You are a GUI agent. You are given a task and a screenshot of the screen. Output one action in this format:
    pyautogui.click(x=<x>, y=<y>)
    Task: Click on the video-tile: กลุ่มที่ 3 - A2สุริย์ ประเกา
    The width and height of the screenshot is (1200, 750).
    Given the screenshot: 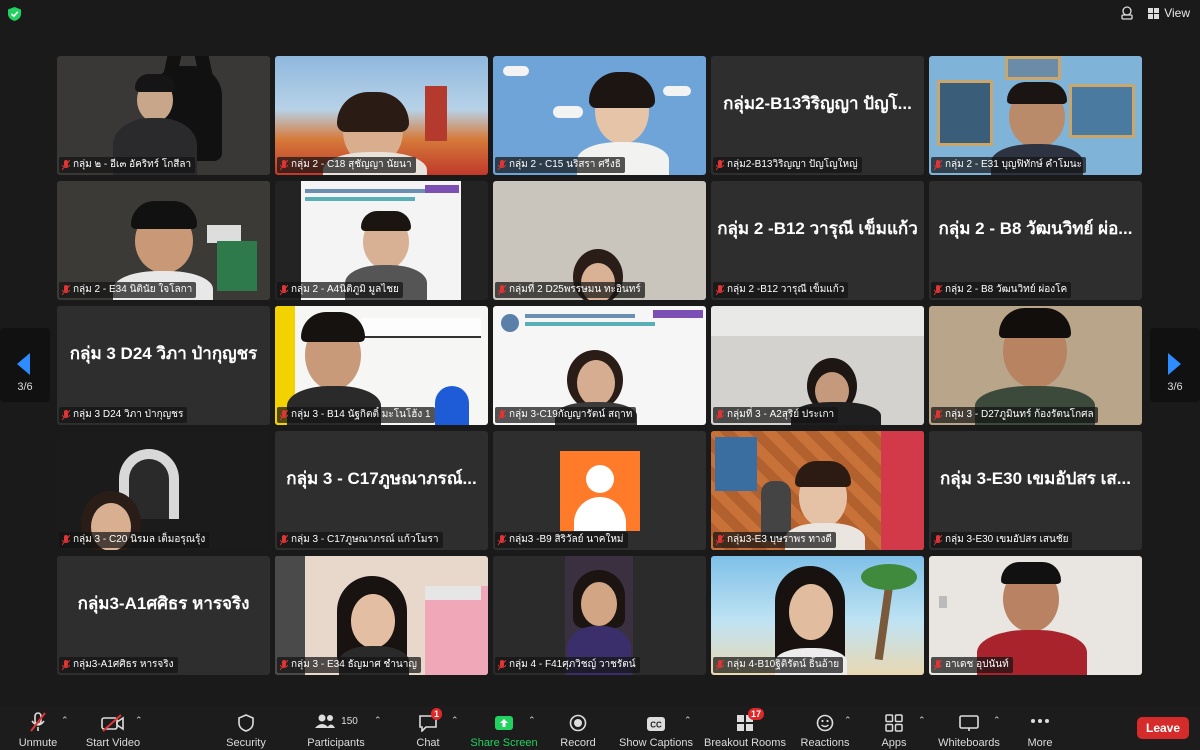 What is the action you would take?
    pyautogui.click(x=817, y=365)
    